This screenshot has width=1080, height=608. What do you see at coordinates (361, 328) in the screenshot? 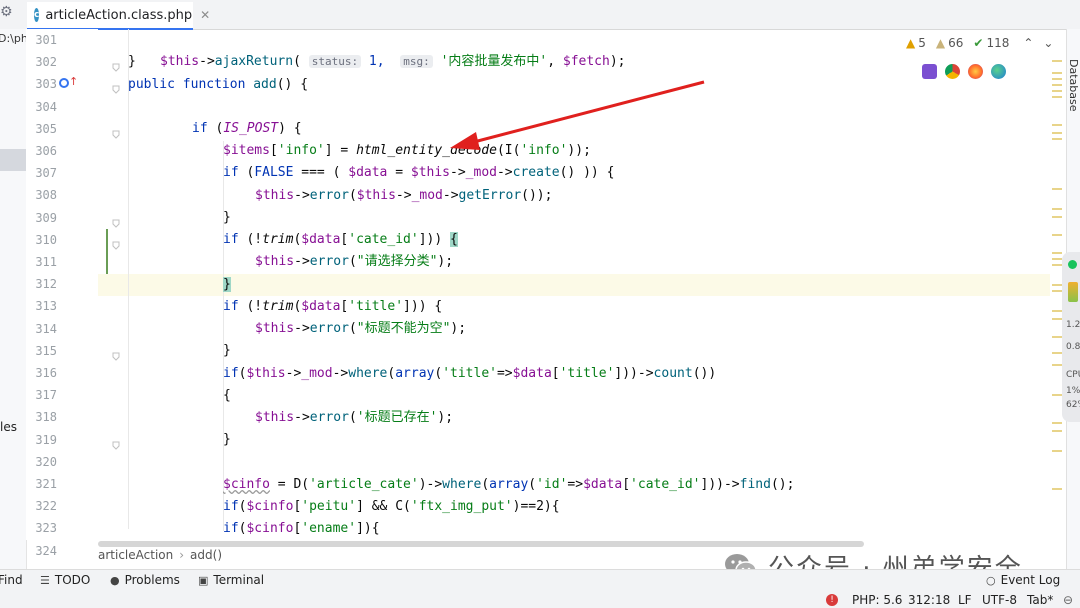
I see `code-line-314: $this->error("标题不能为空");` at bounding box center [361, 328].